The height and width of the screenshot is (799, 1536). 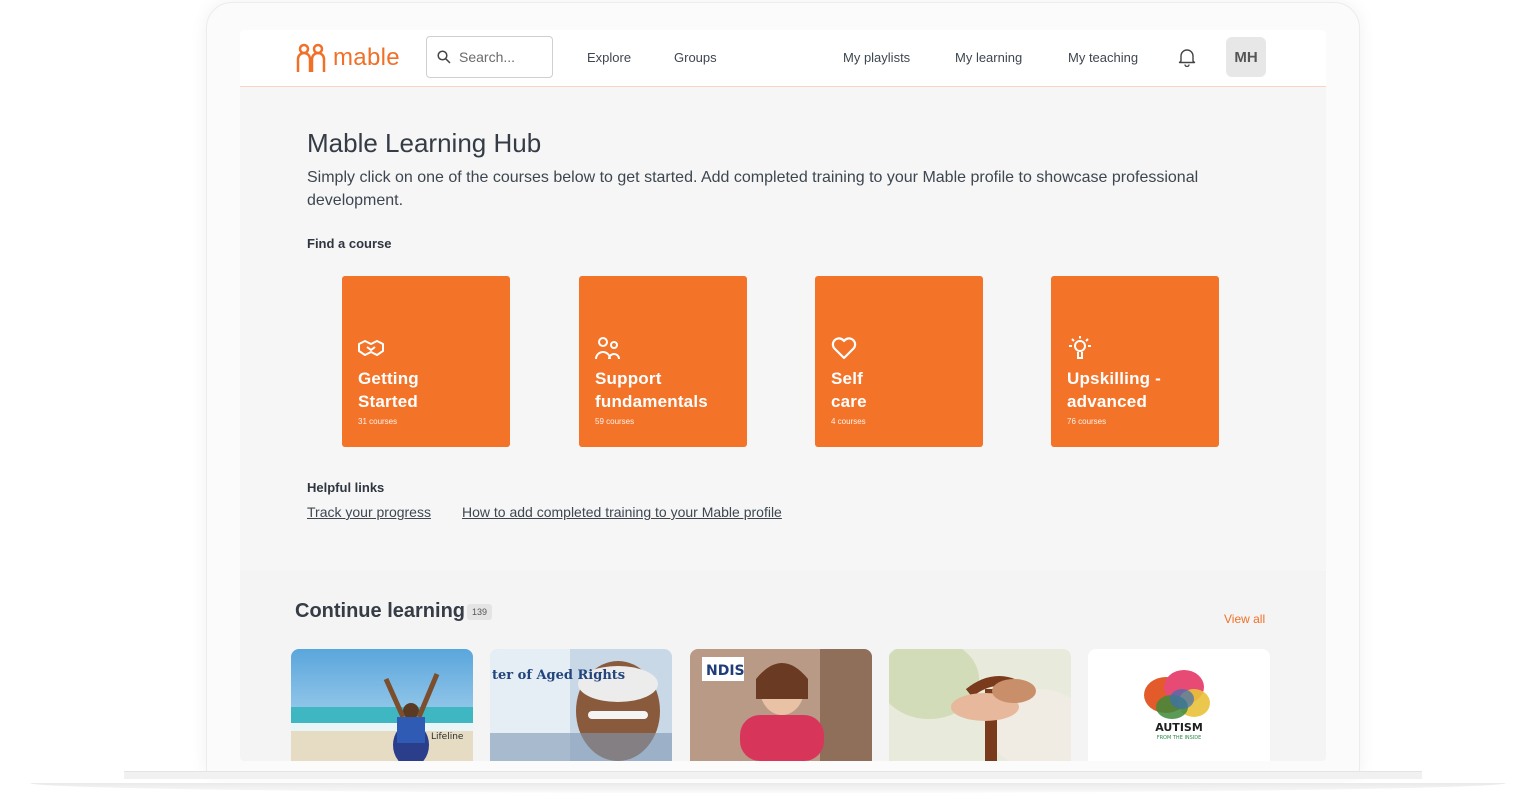 I want to click on mable-logo-icon, so click(x=311, y=57).